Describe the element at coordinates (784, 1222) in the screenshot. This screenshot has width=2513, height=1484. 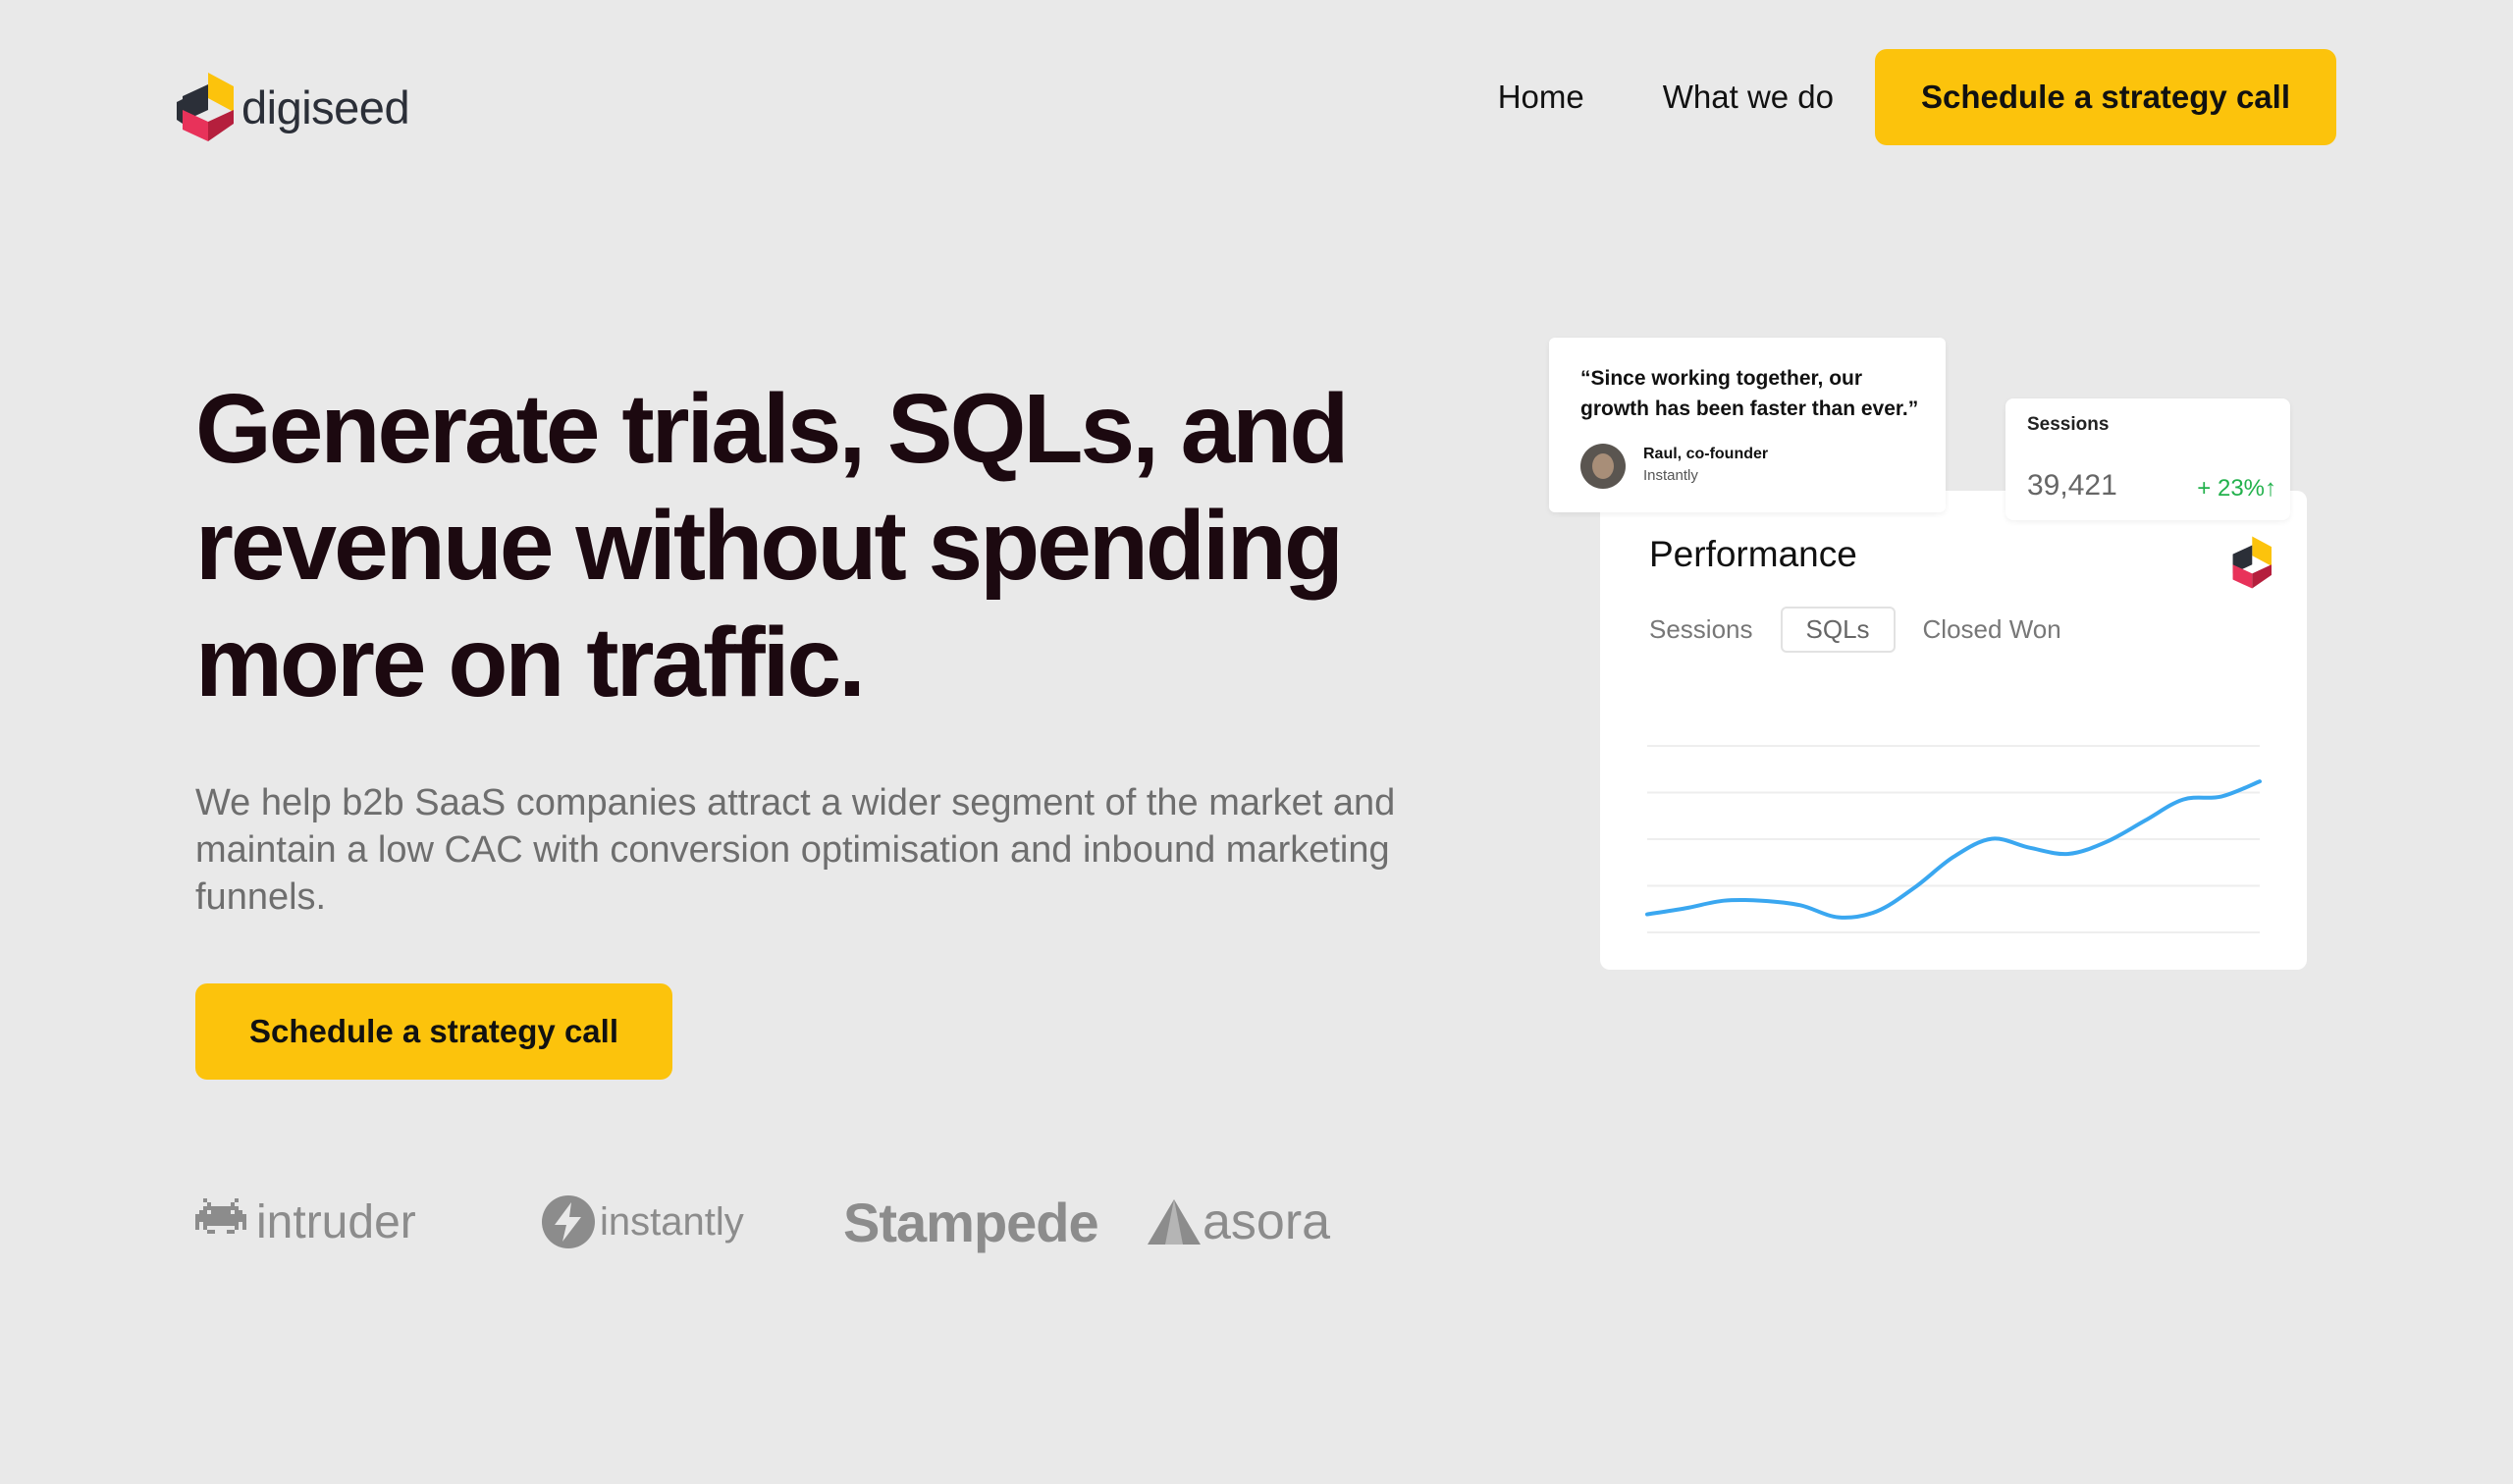
I see `client-logos: intruder instantly Stampede asora` at that location.